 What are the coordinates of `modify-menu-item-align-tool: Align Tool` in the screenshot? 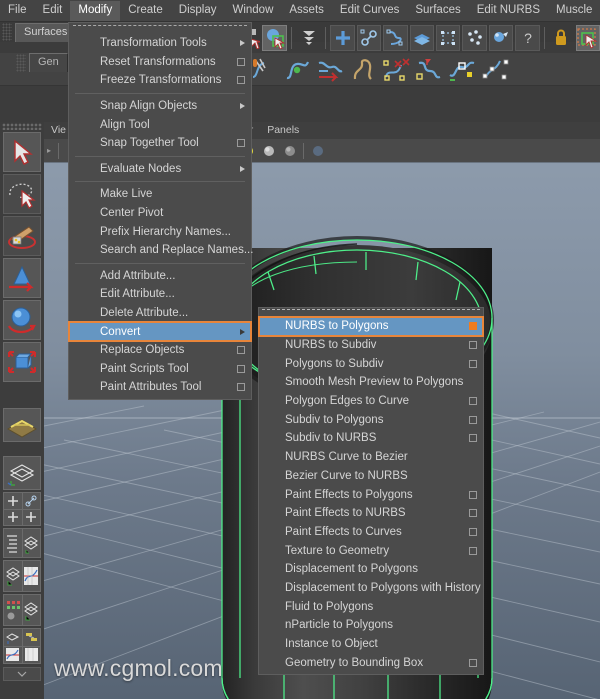 It's located at (160, 124).